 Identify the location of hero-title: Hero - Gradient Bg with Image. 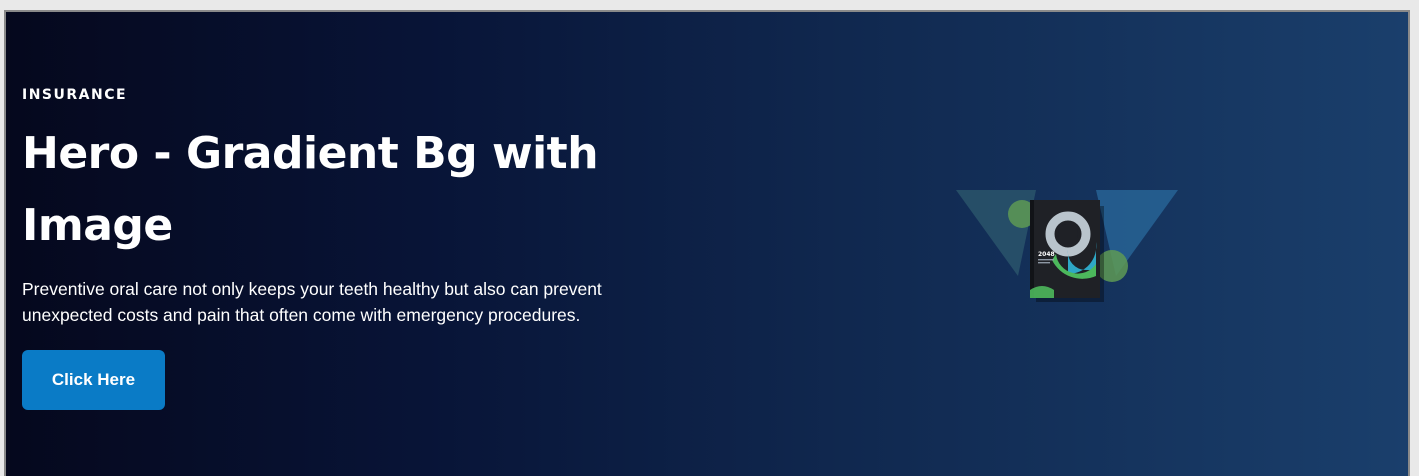
(310, 189).